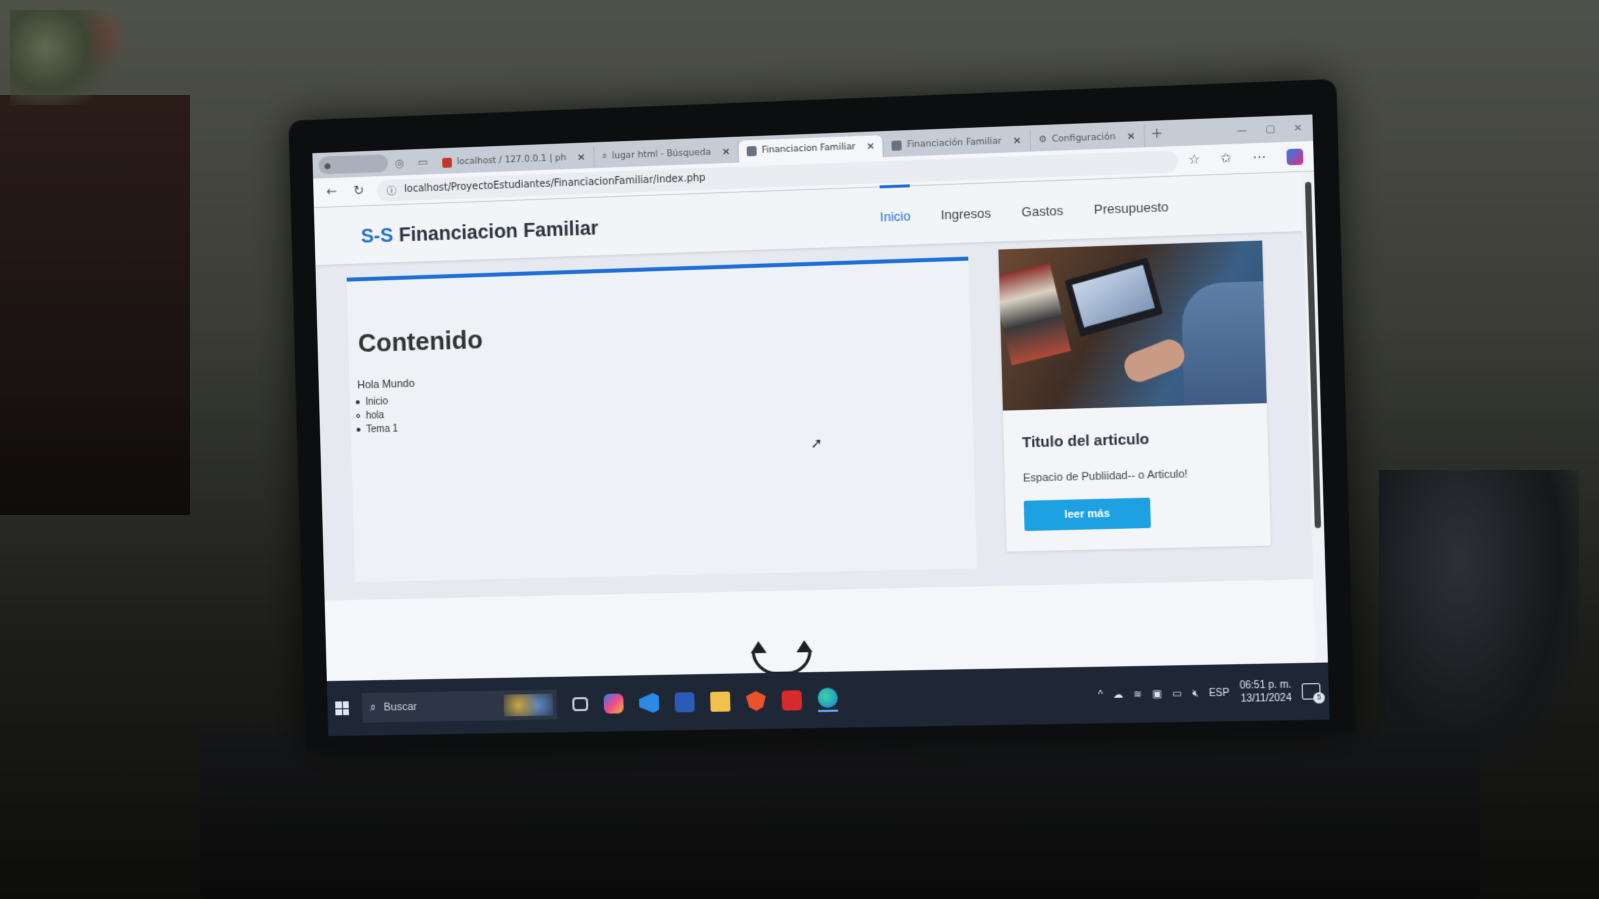  What do you see at coordinates (808, 149) in the screenshot?
I see `tab-label: Financiacion Familiar` at bounding box center [808, 149].